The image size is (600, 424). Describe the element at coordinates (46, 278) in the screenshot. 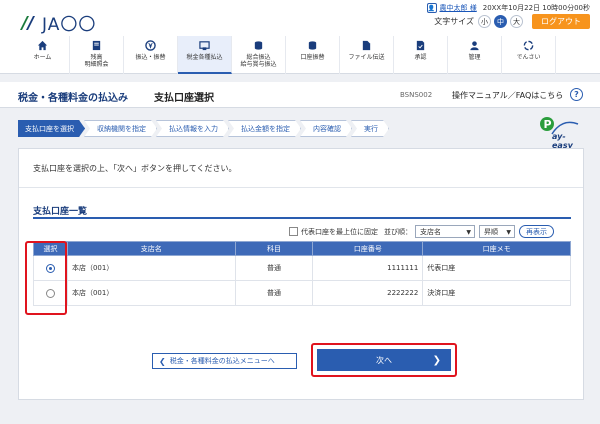

I see `select-column-highlight` at that location.